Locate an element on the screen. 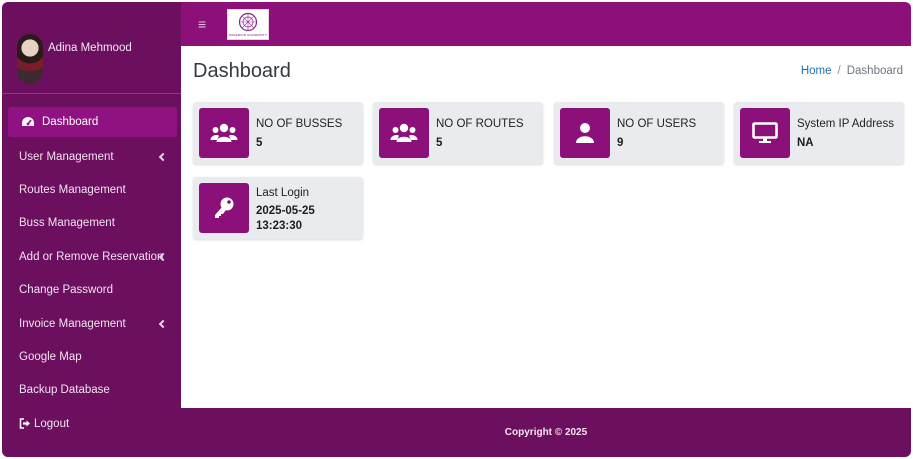 This screenshot has width=913, height=459. copyright-text: Copyright © 2025 is located at coordinates (546, 432).